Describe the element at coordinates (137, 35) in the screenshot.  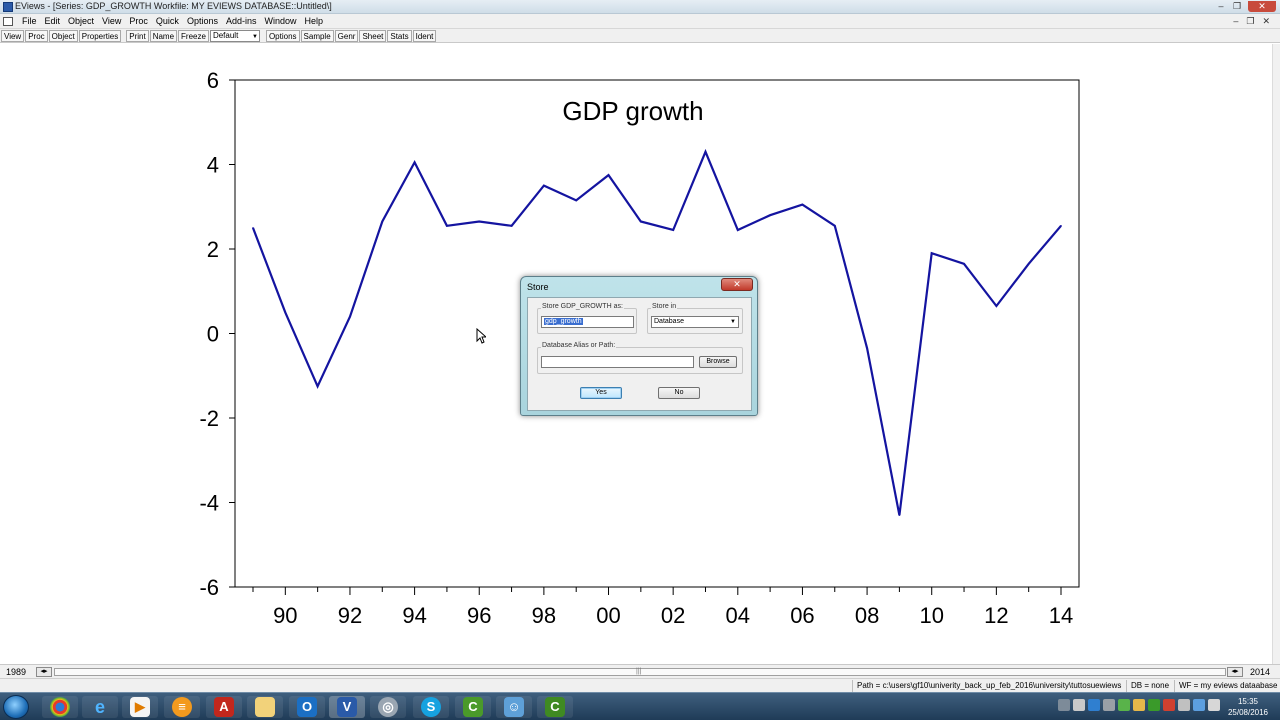
I see `toolbar-print-button: Print` at that location.